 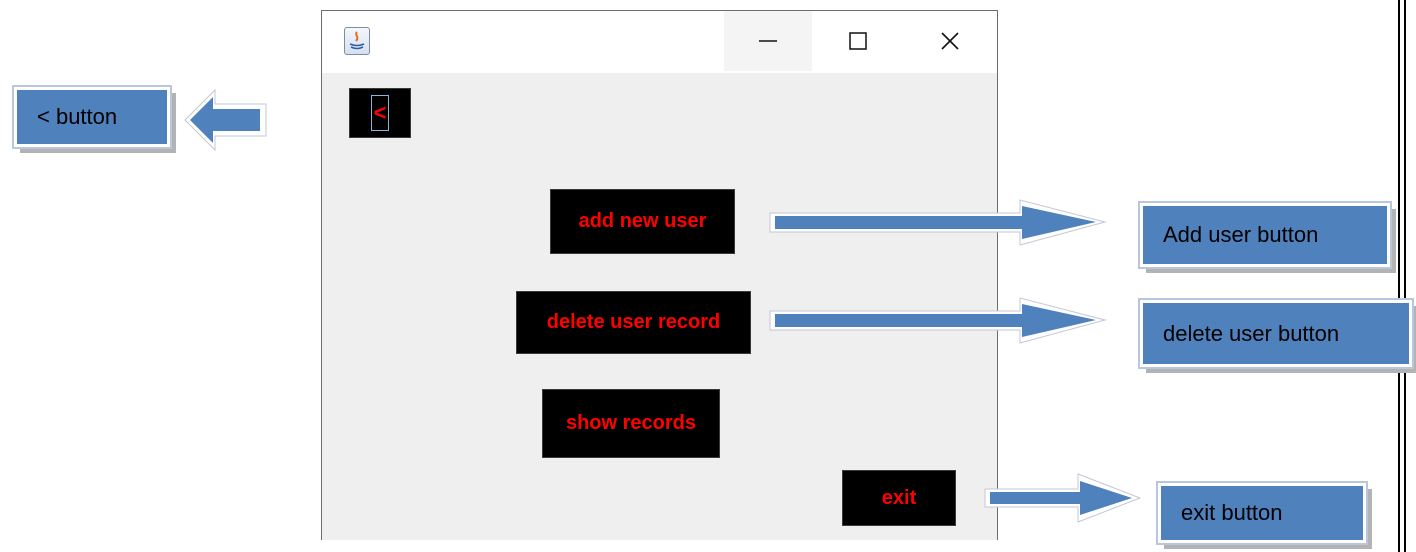 I want to click on callout-exit: exit button, so click(x=1262, y=513).